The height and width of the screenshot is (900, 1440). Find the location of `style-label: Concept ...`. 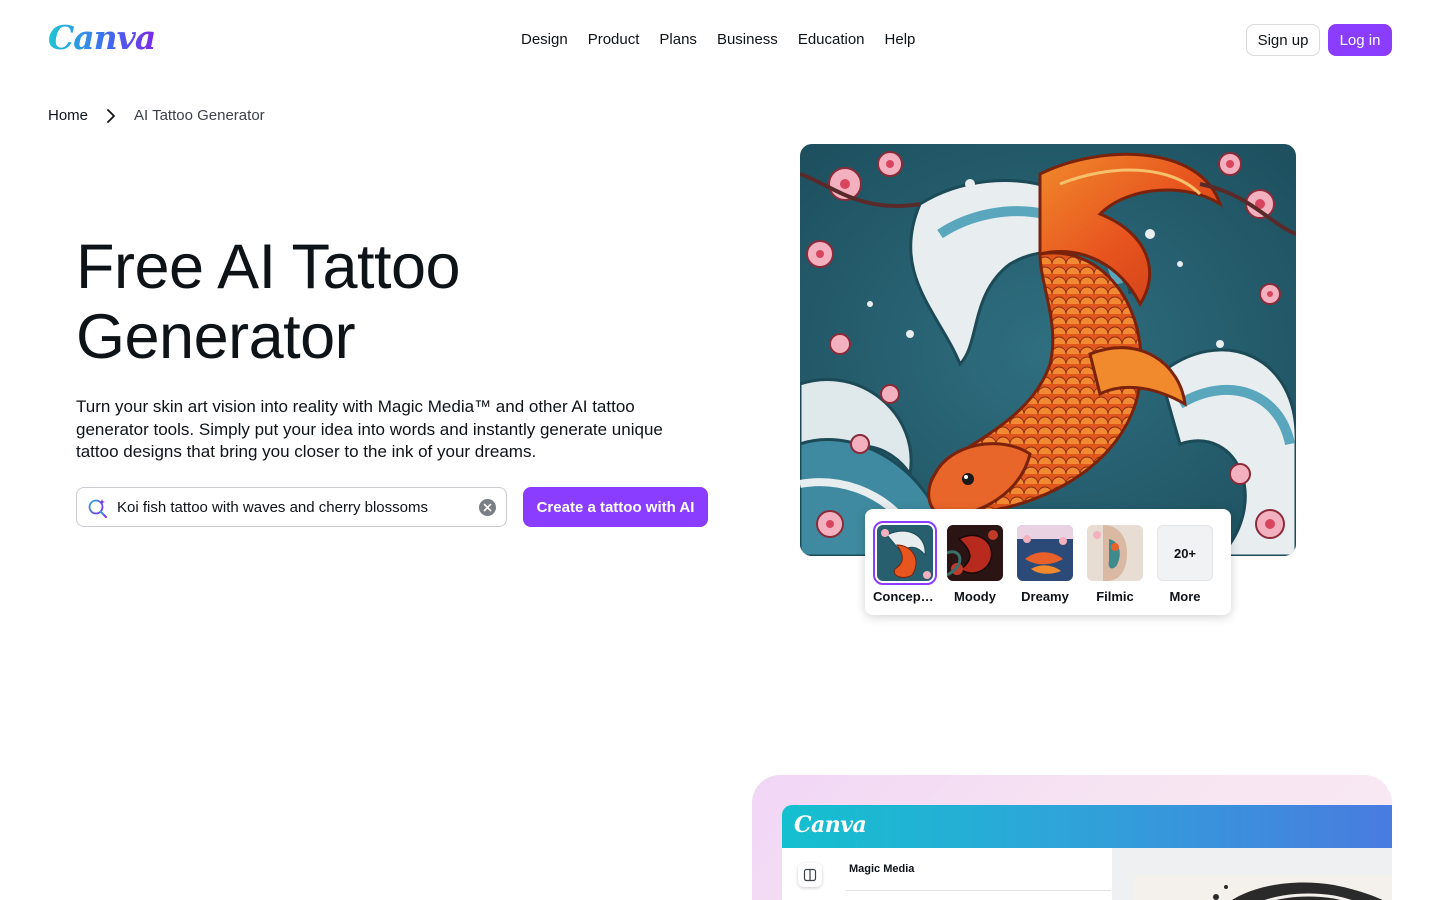

style-label: Concept ... is located at coordinates (905, 596).